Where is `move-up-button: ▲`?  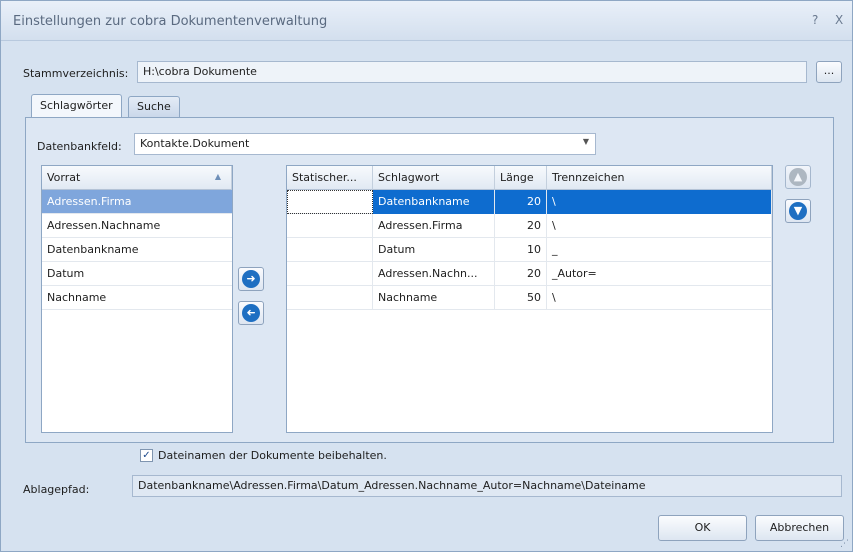 move-up-button: ▲ is located at coordinates (798, 177).